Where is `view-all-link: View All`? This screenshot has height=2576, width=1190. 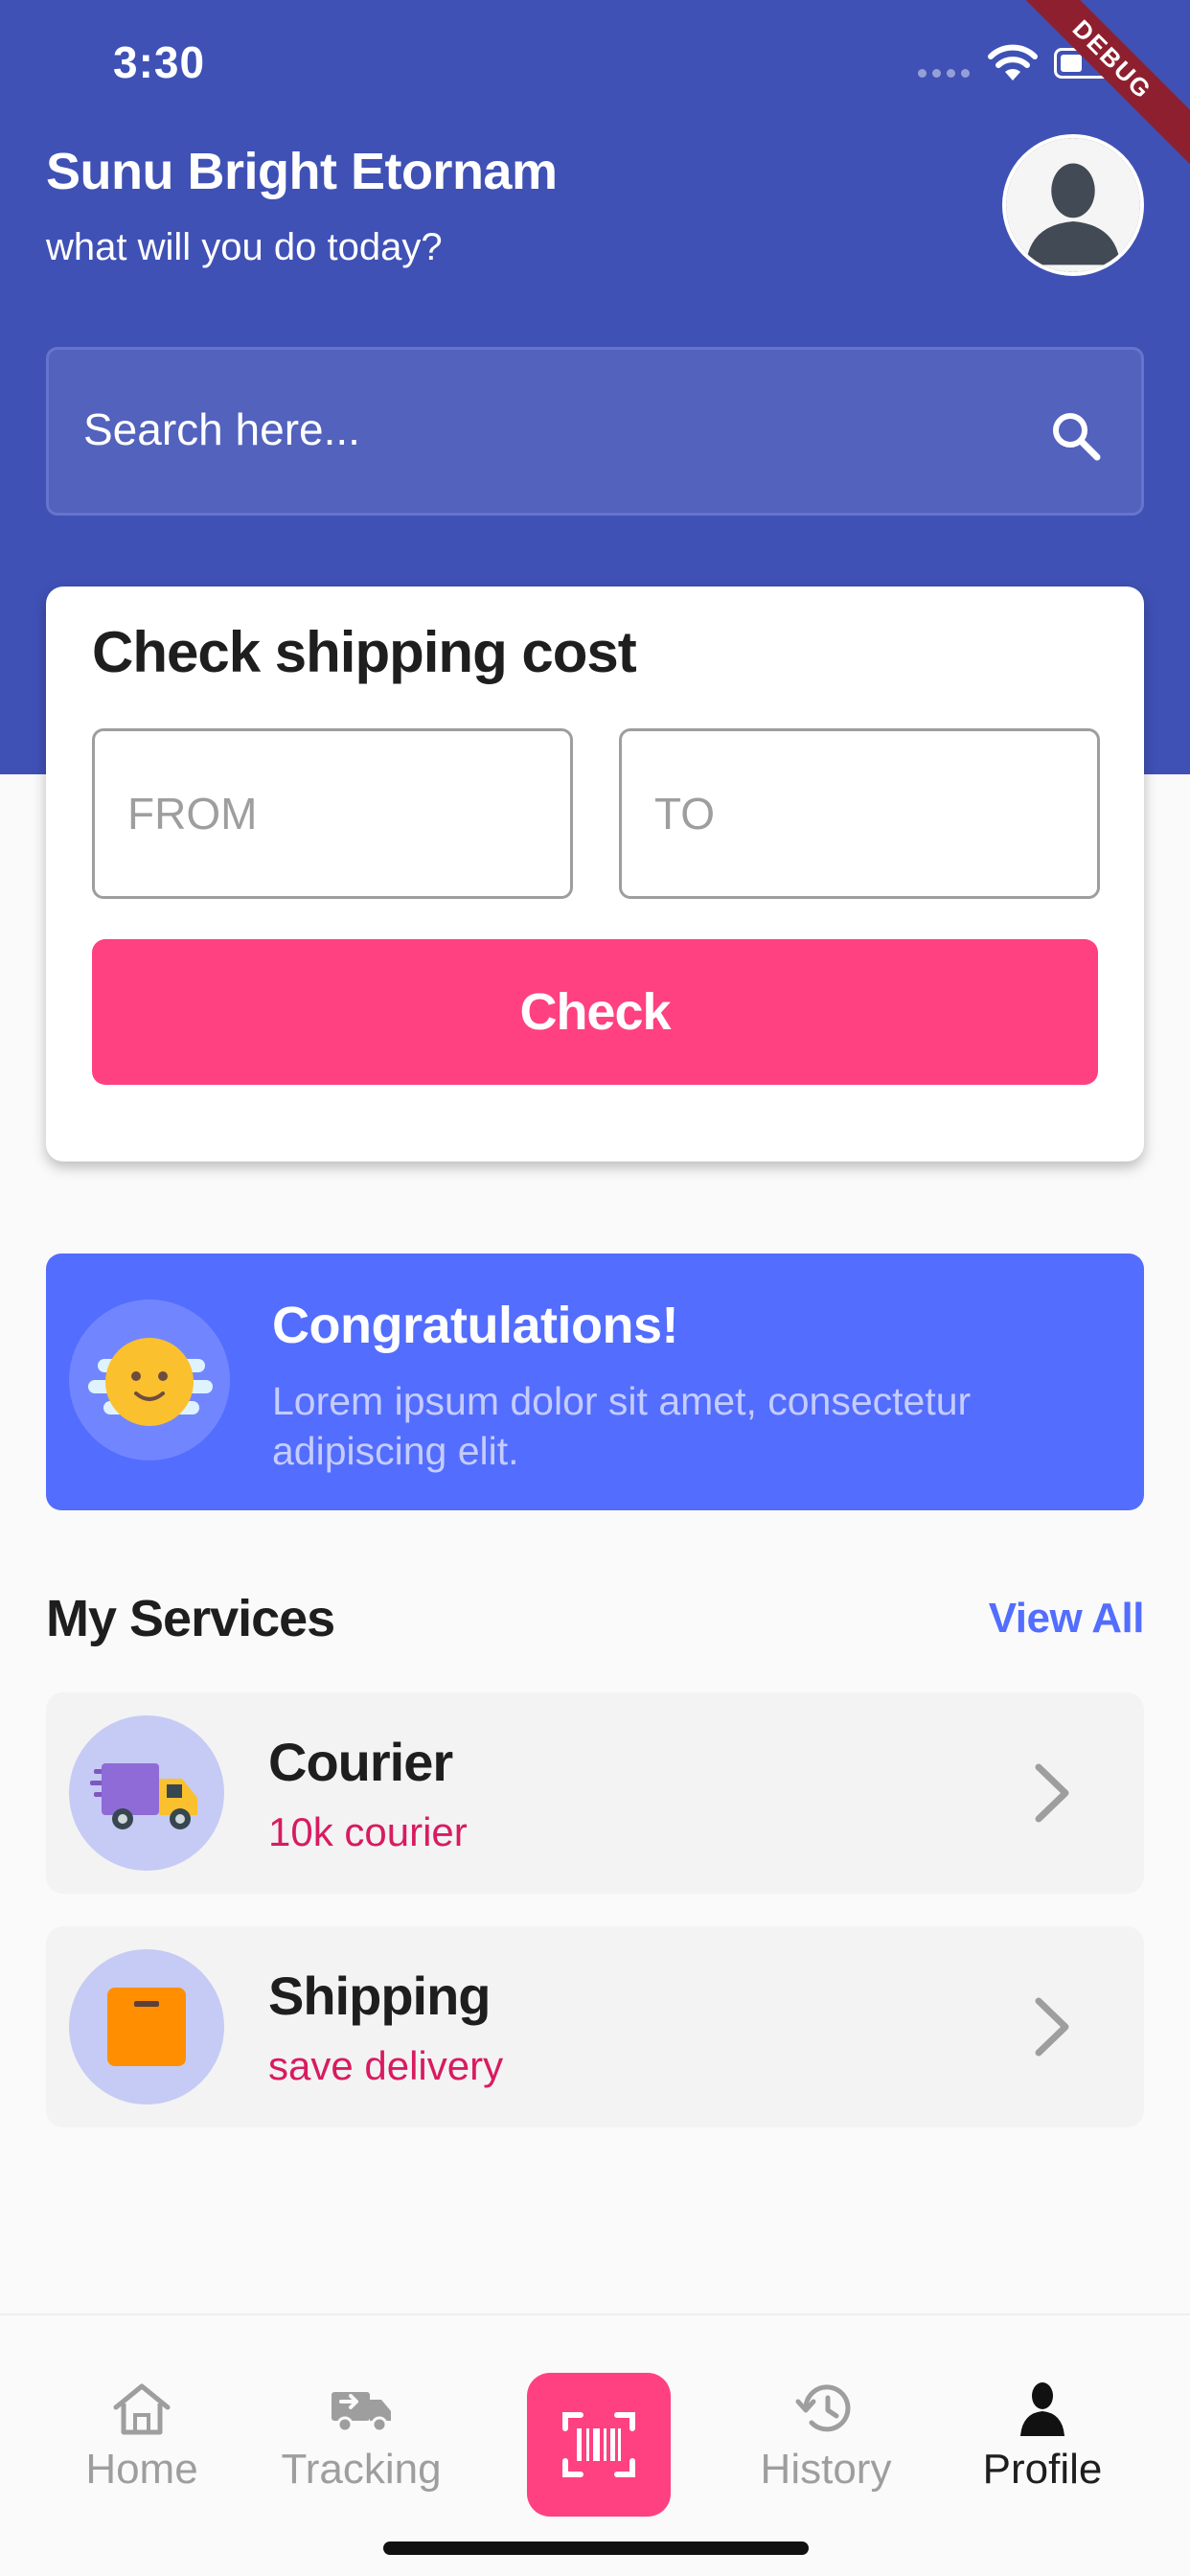 view-all-link: View All is located at coordinates (1067, 1619).